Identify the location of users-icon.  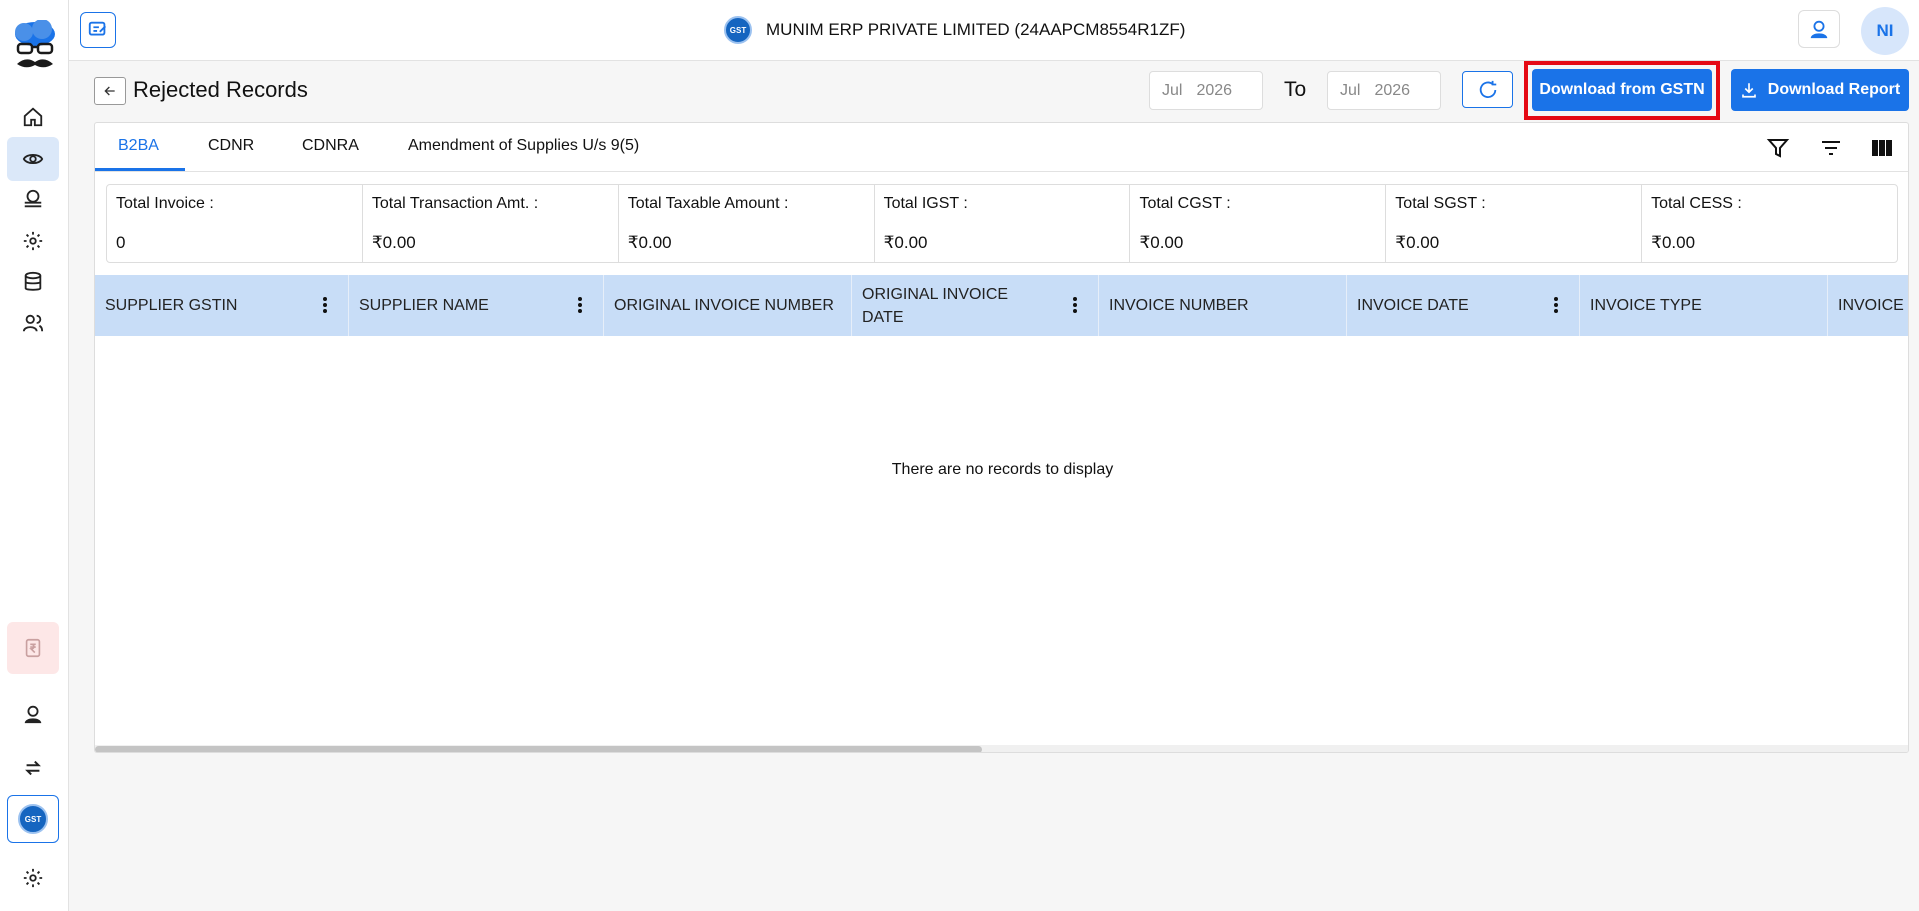
(33, 323).